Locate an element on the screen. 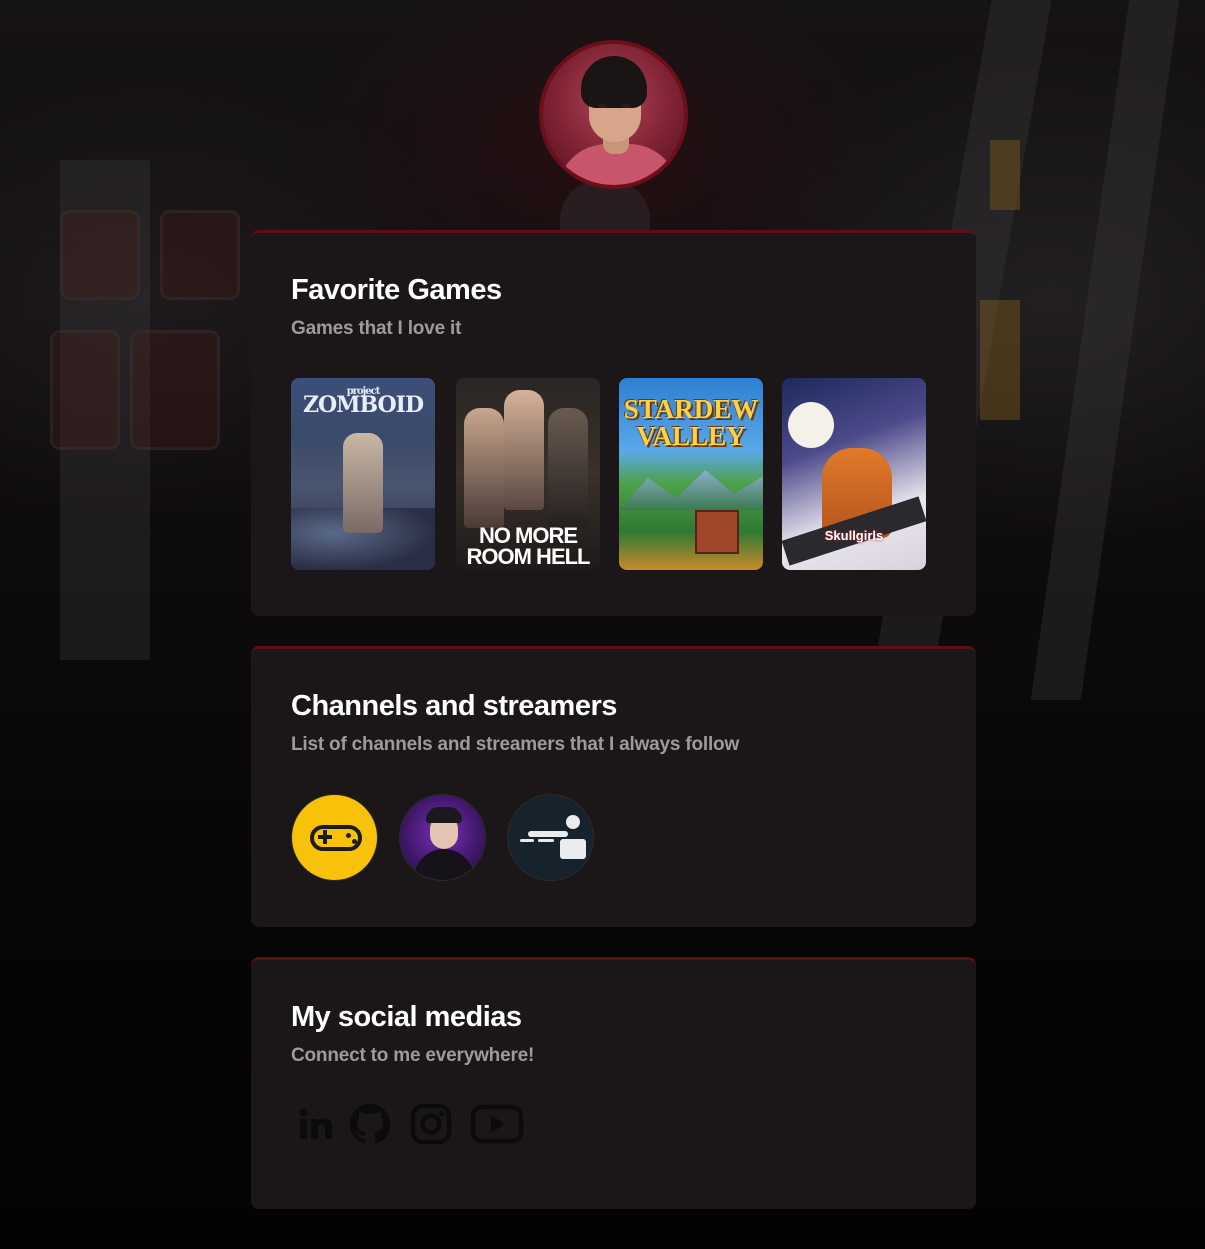  game-cover-no-more-room-in-hell: NO MORE ROOM HELL is located at coordinates (528, 474).